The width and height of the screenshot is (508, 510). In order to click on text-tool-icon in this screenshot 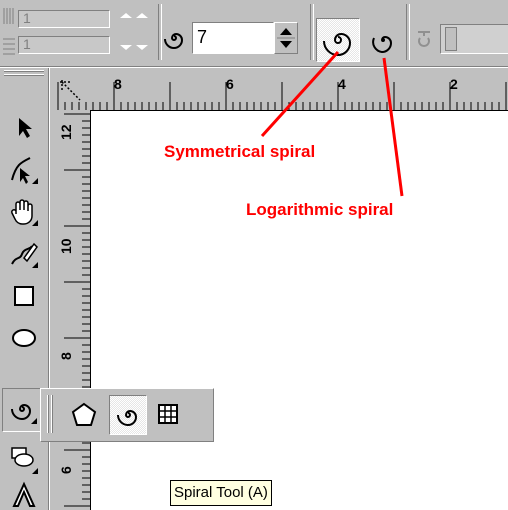, I will do `click(24, 494)`.